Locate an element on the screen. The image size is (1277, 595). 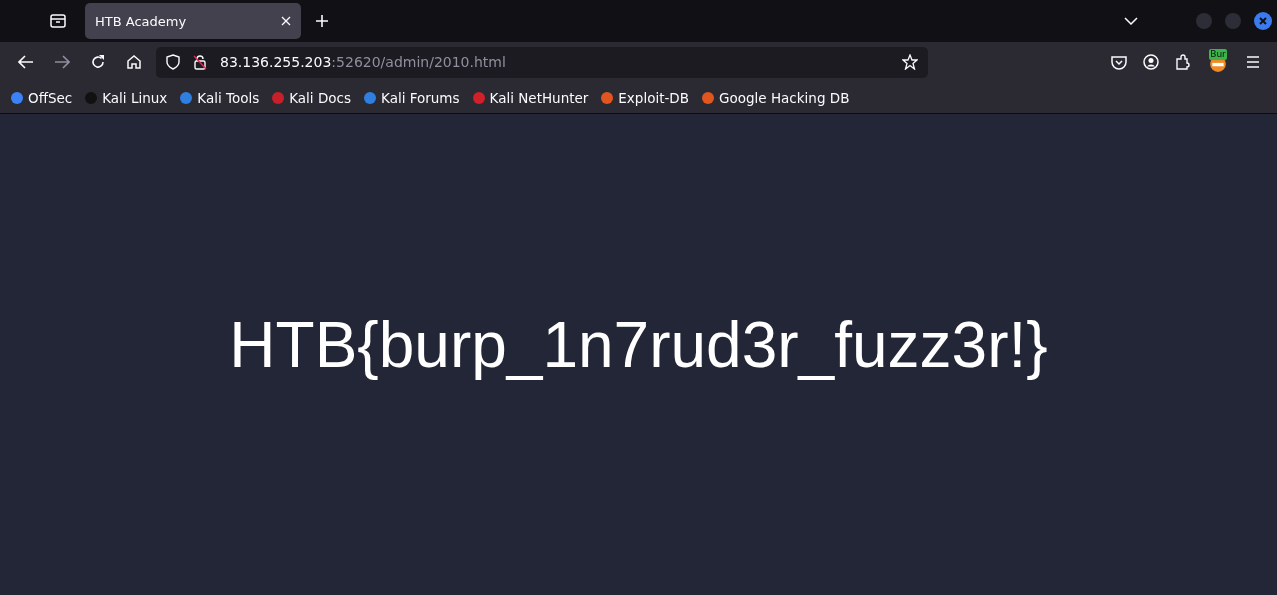
bookmark-item: OffSec is located at coordinates (41, 97).